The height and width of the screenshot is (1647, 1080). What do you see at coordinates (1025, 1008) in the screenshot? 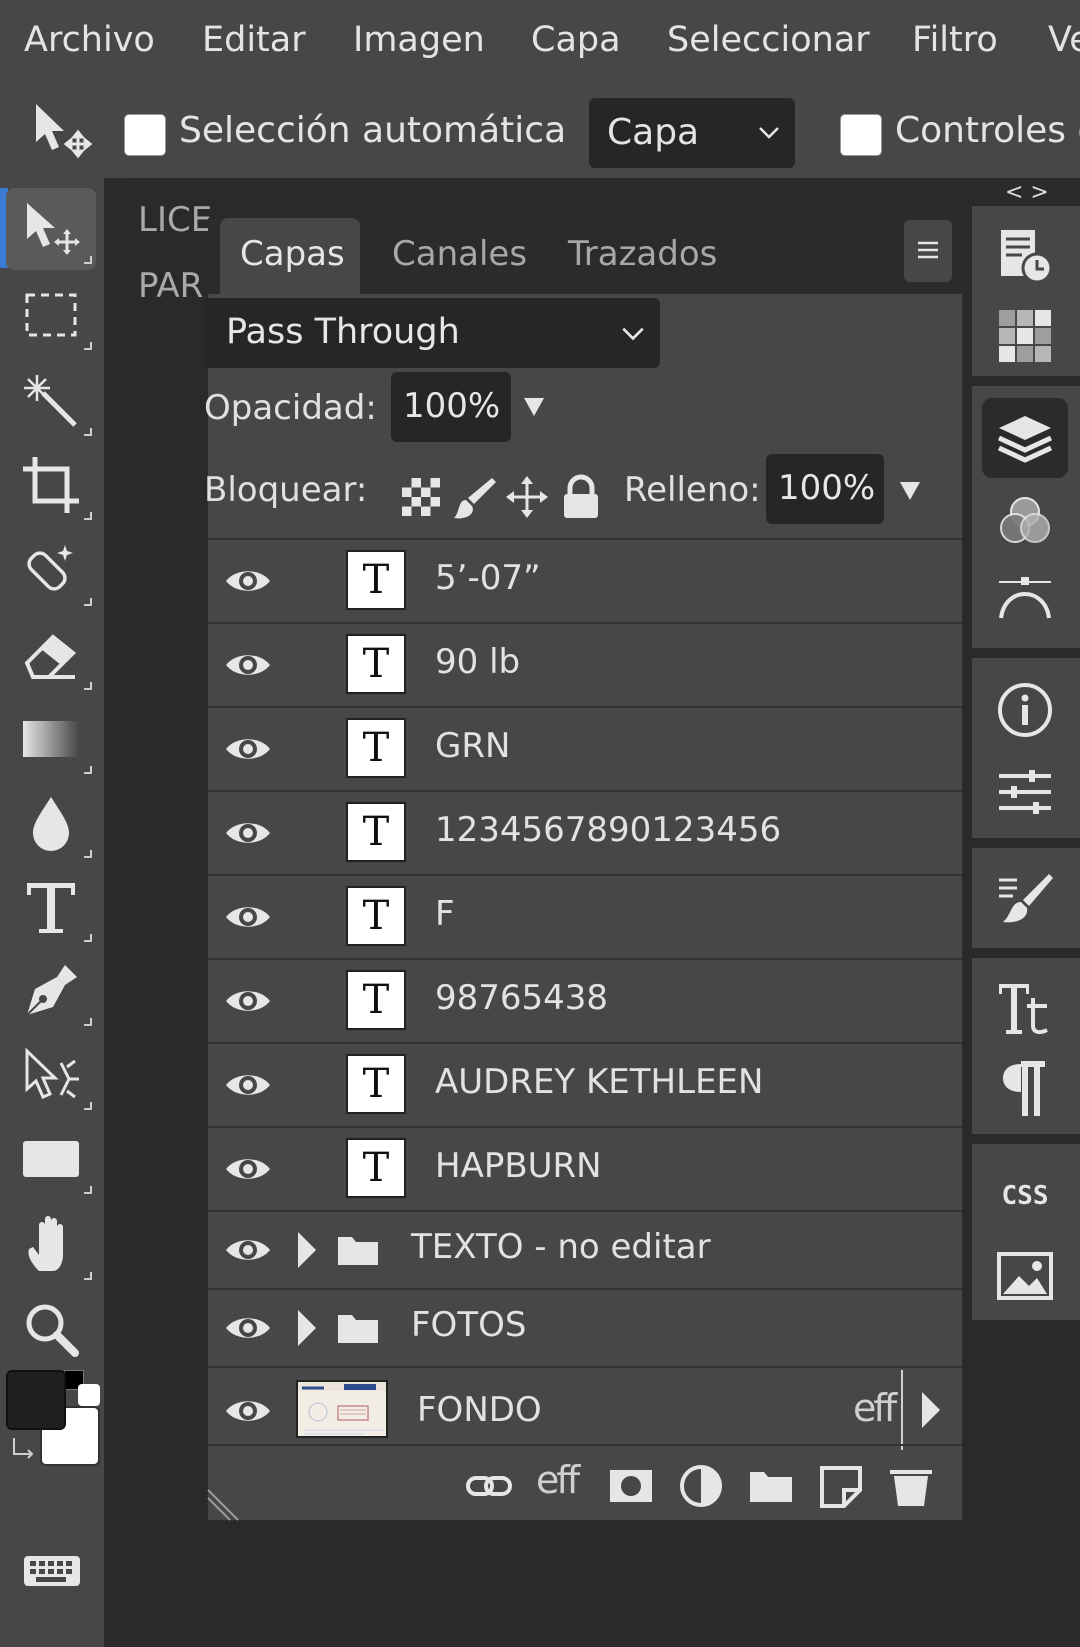
I see `character-panel-button` at bounding box center [1025, 1008].